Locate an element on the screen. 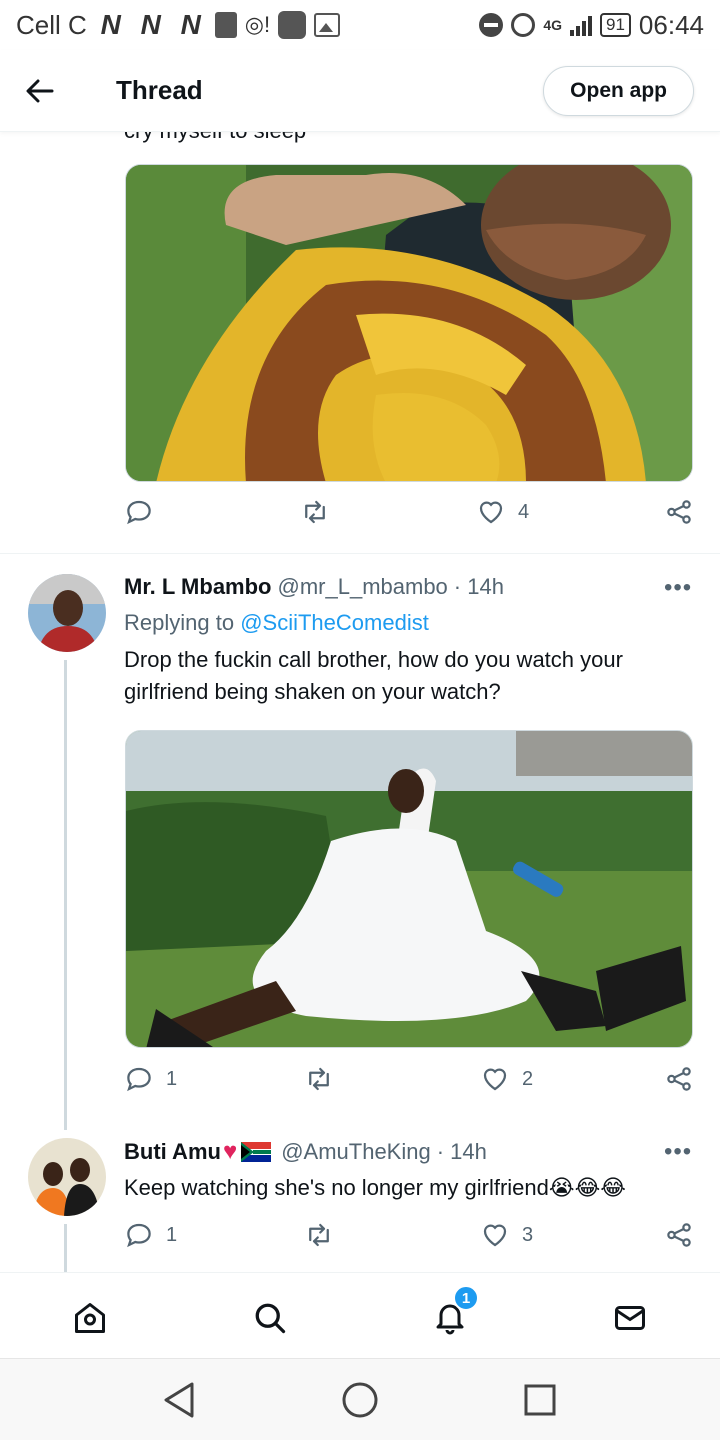  like-count: 2 is located at coordinates (528, 1078).